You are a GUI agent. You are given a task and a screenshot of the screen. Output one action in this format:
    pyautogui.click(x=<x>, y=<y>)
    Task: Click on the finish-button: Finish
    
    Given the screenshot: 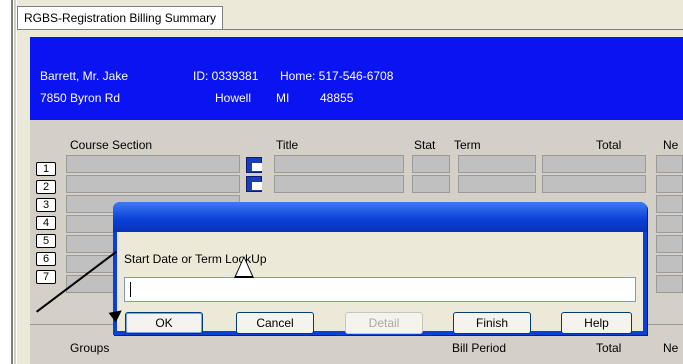 What is the action you would take?
    pyautogui.click(x=492, y=323)
    